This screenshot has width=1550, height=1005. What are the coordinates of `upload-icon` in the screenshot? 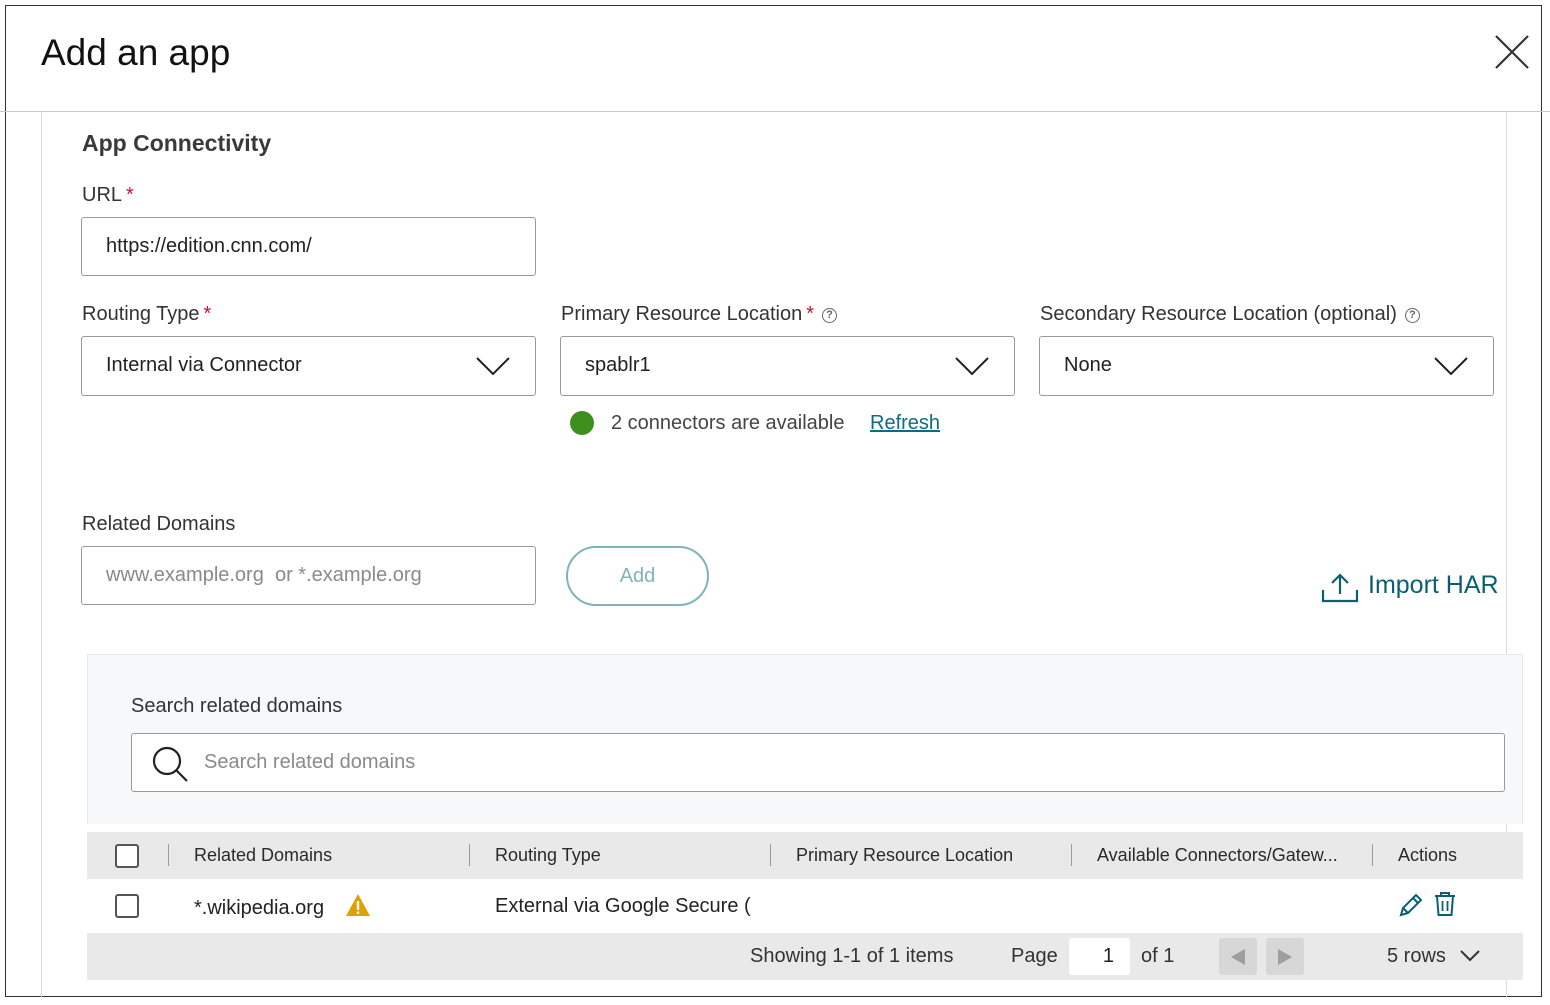 It's located at (1340, 588).